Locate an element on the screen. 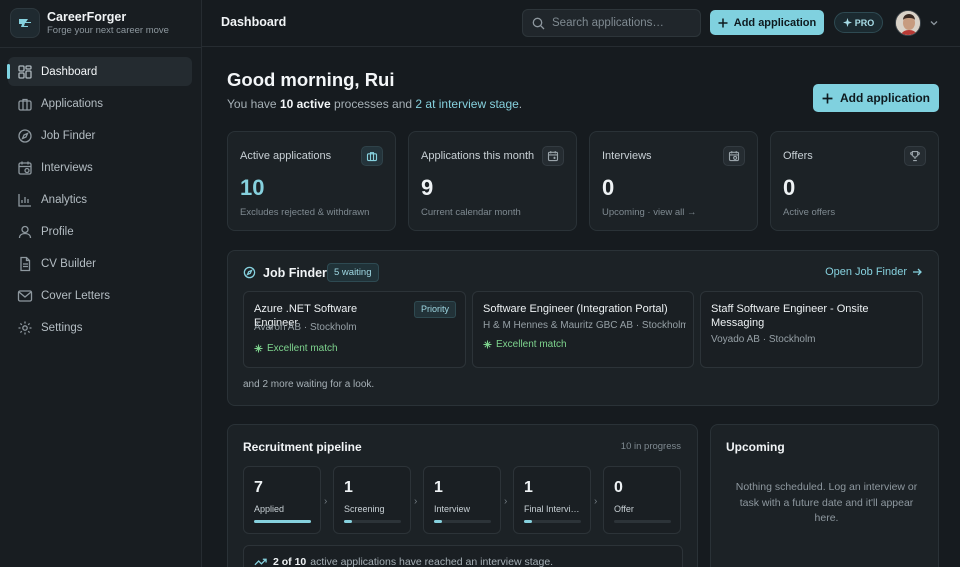  job-company: Voyado AB · Stockholm is located at coordinates (763, 339).